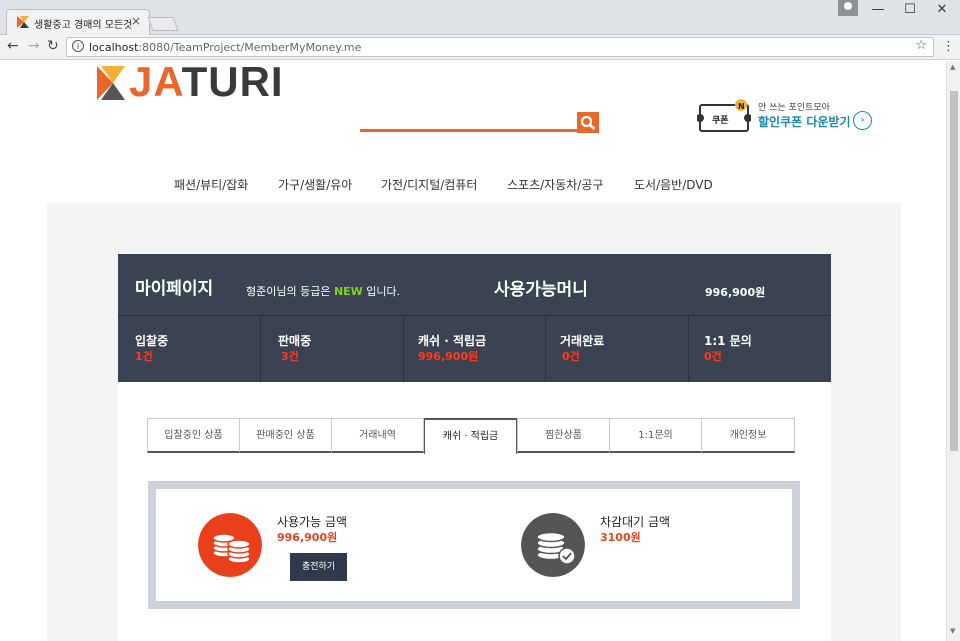 Image resolution: width=960 pixels, height=641 pixels. What do you see at coordinates (921, 45) in the screenshot?
I see `bookmark-star-icon: ☆` at bounding box center [921, 45].